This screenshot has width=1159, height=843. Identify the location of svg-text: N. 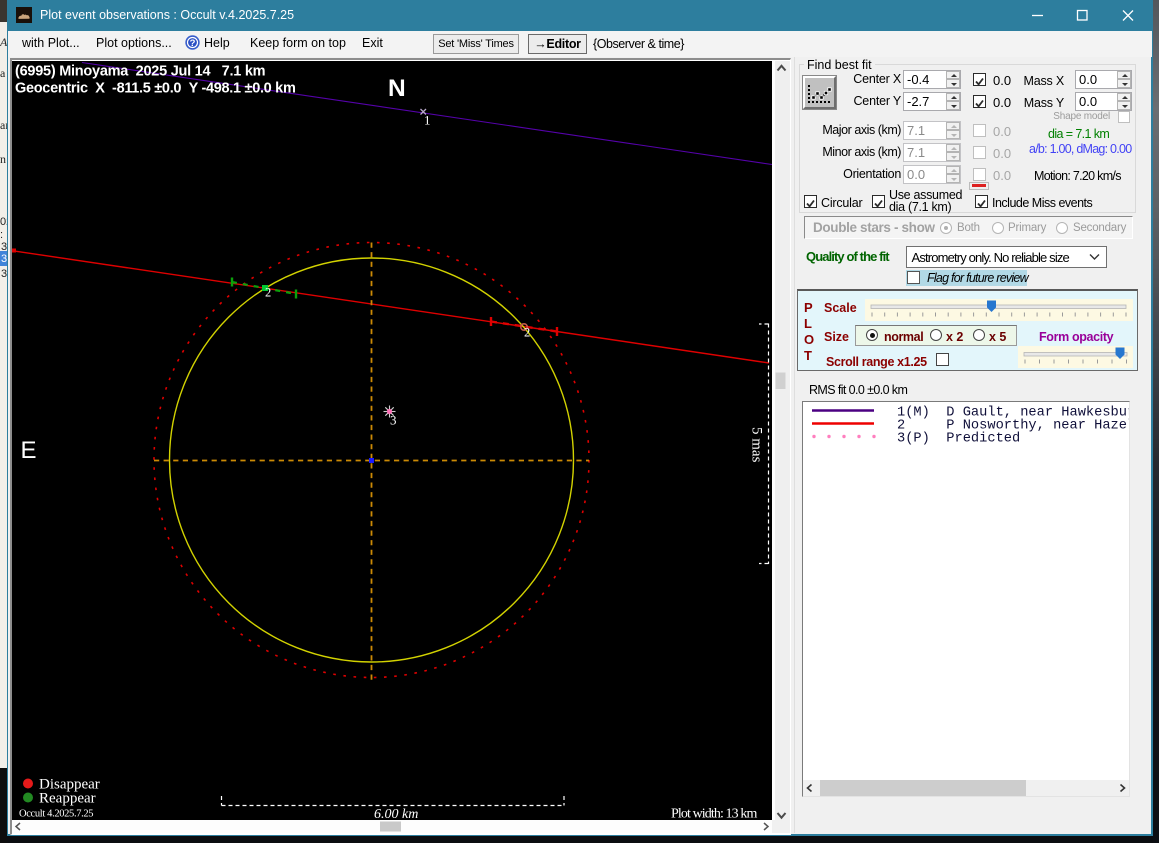
(397, 88).